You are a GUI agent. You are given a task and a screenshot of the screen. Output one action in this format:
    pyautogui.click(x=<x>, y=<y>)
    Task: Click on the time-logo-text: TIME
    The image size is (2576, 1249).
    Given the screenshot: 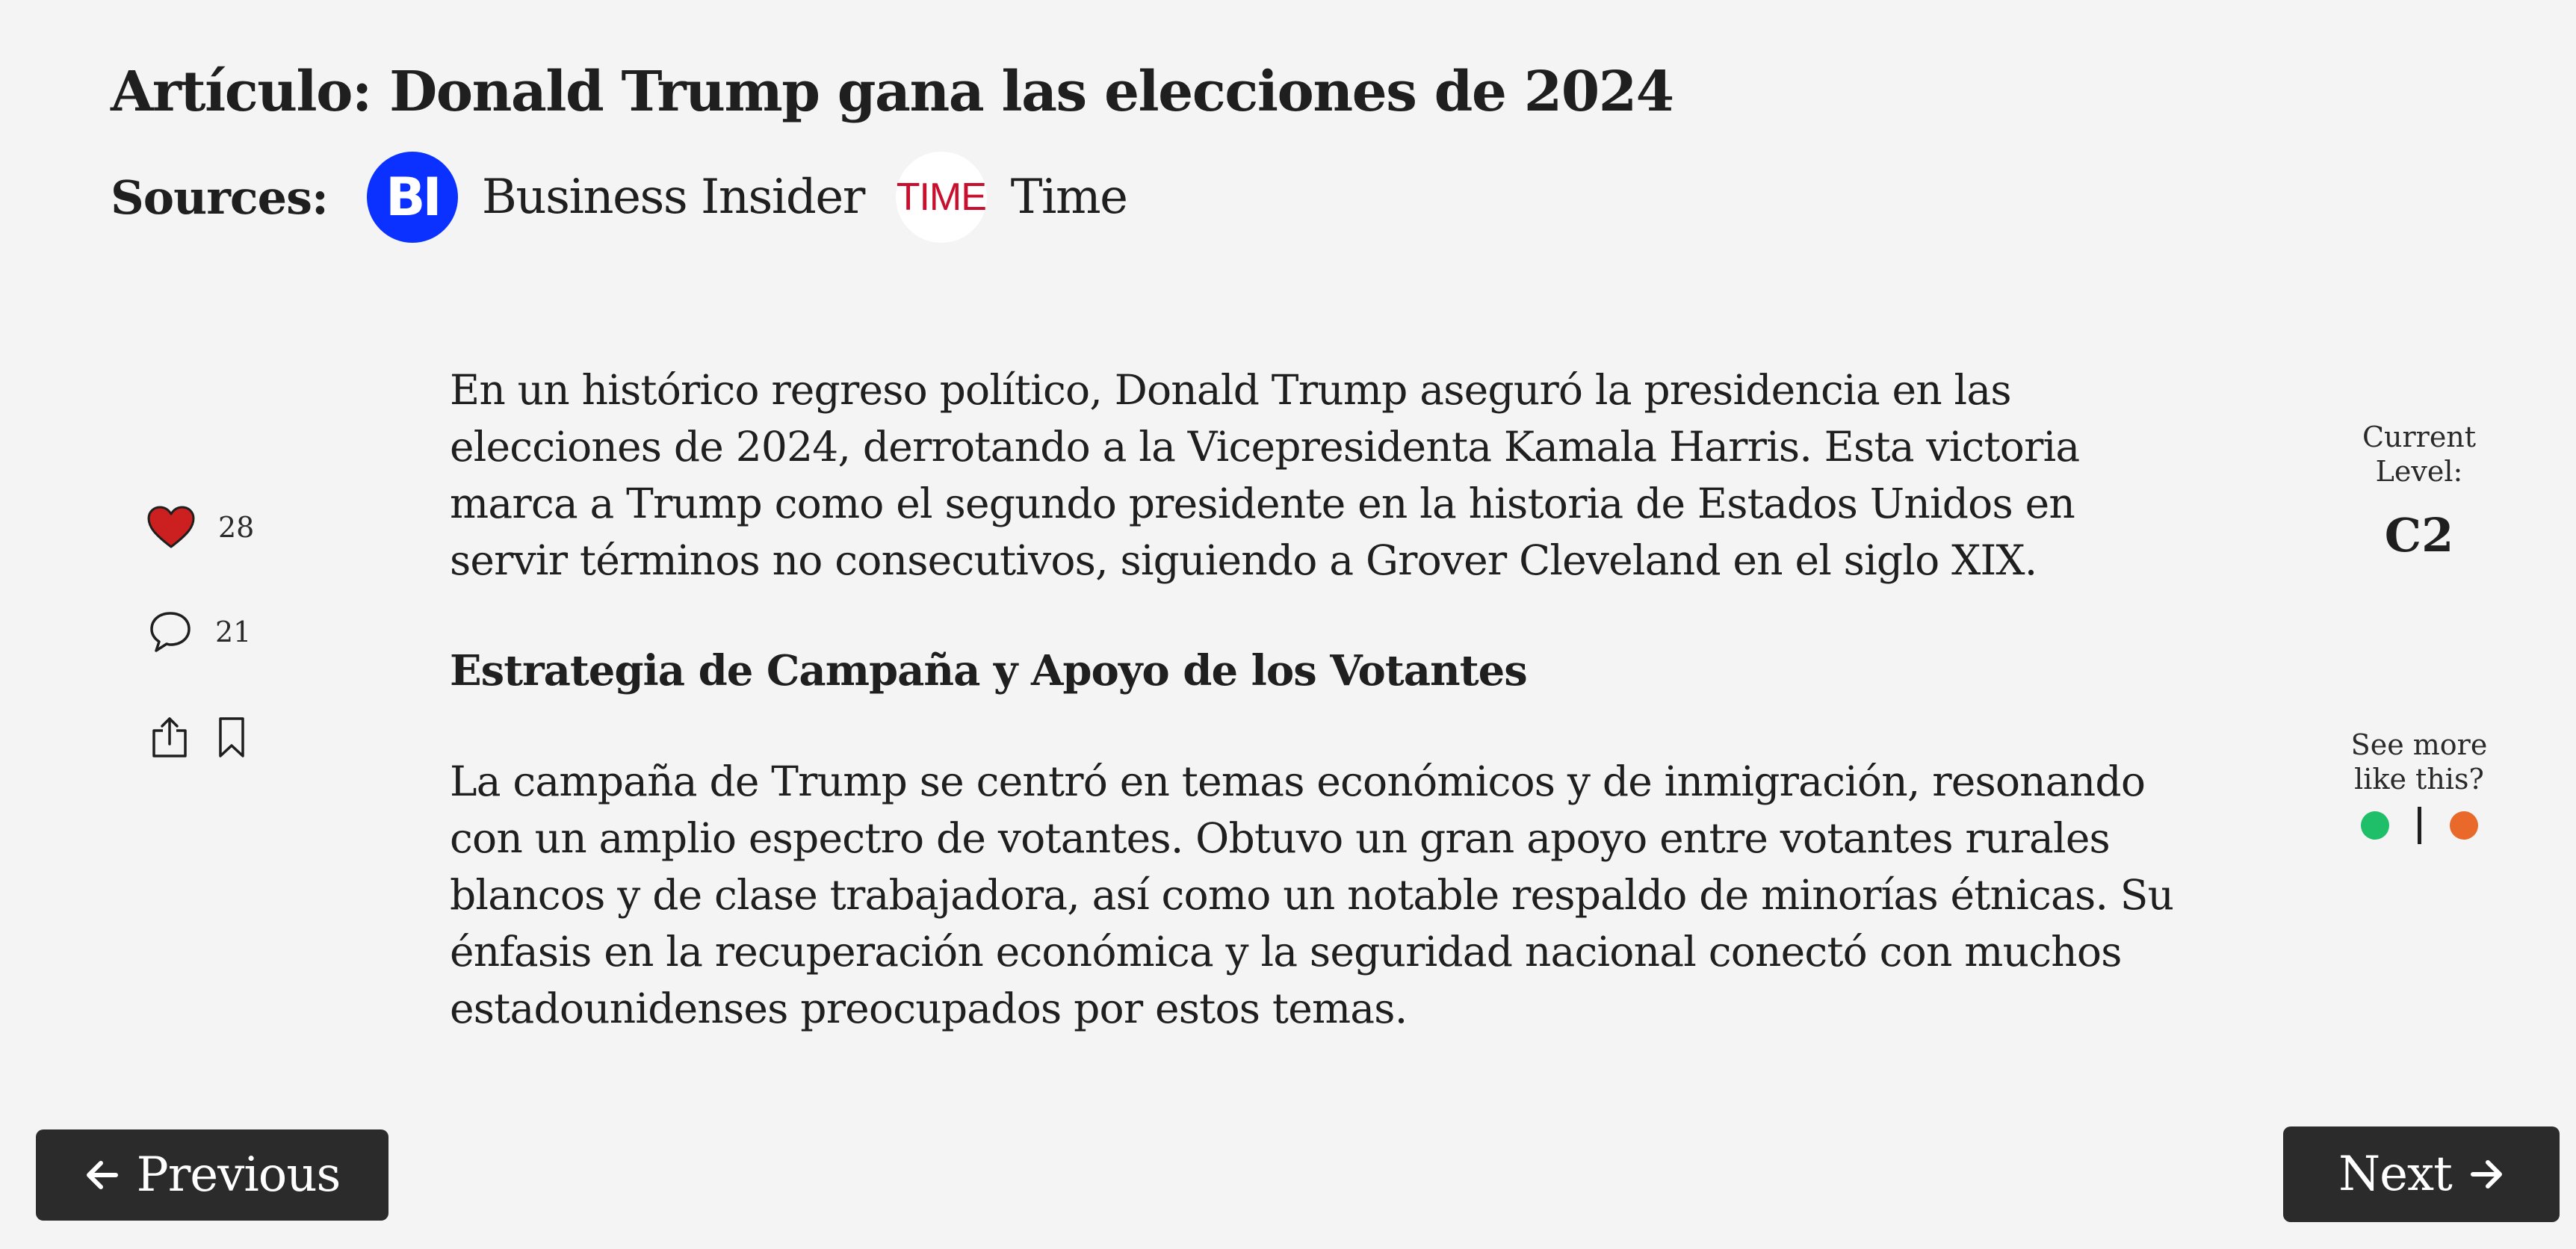 What is the action you would take?
    pyautogui.click(x=941, y=197)
    